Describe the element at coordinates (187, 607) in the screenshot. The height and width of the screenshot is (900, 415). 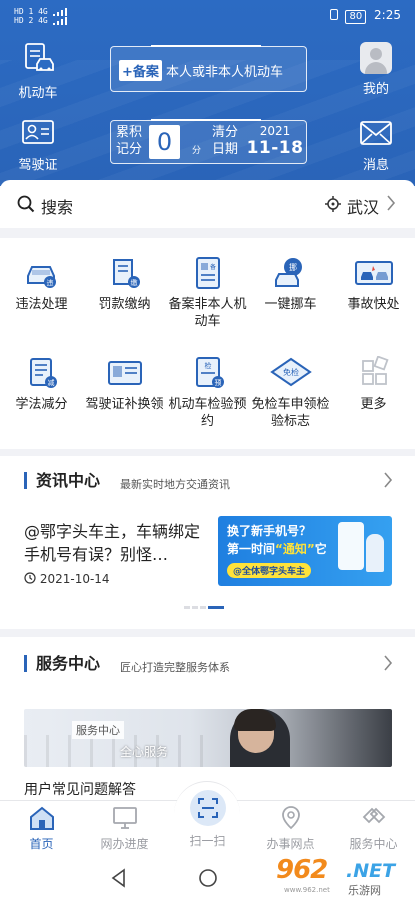
I see `carousel-dot` at that location.